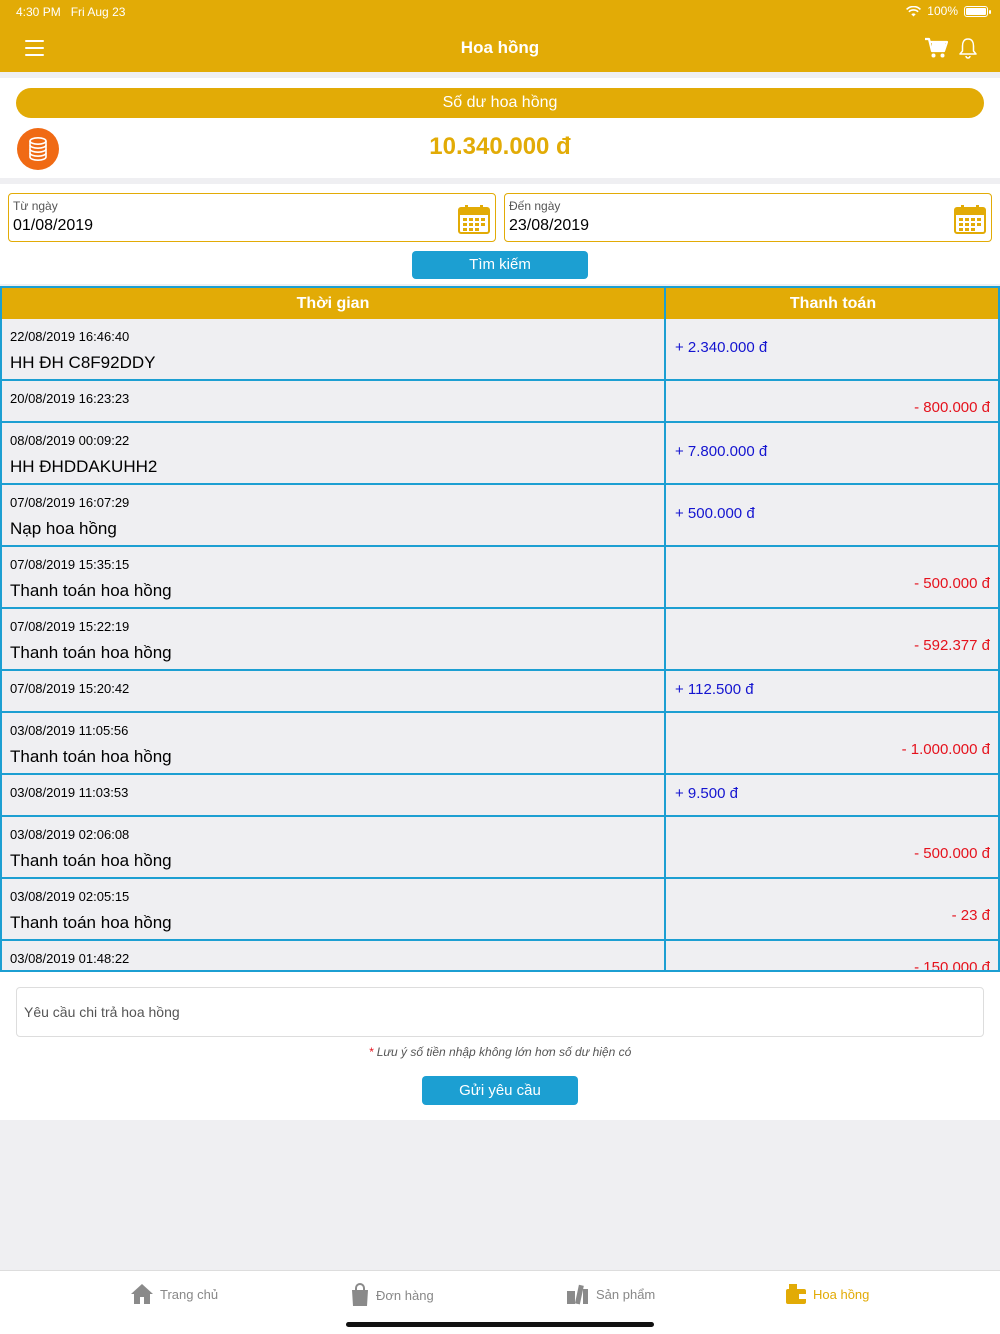  What do you see at coordinates (500, 1324) in the screenshot?
I see `home-indicator` at bounding box center [500, 1324].